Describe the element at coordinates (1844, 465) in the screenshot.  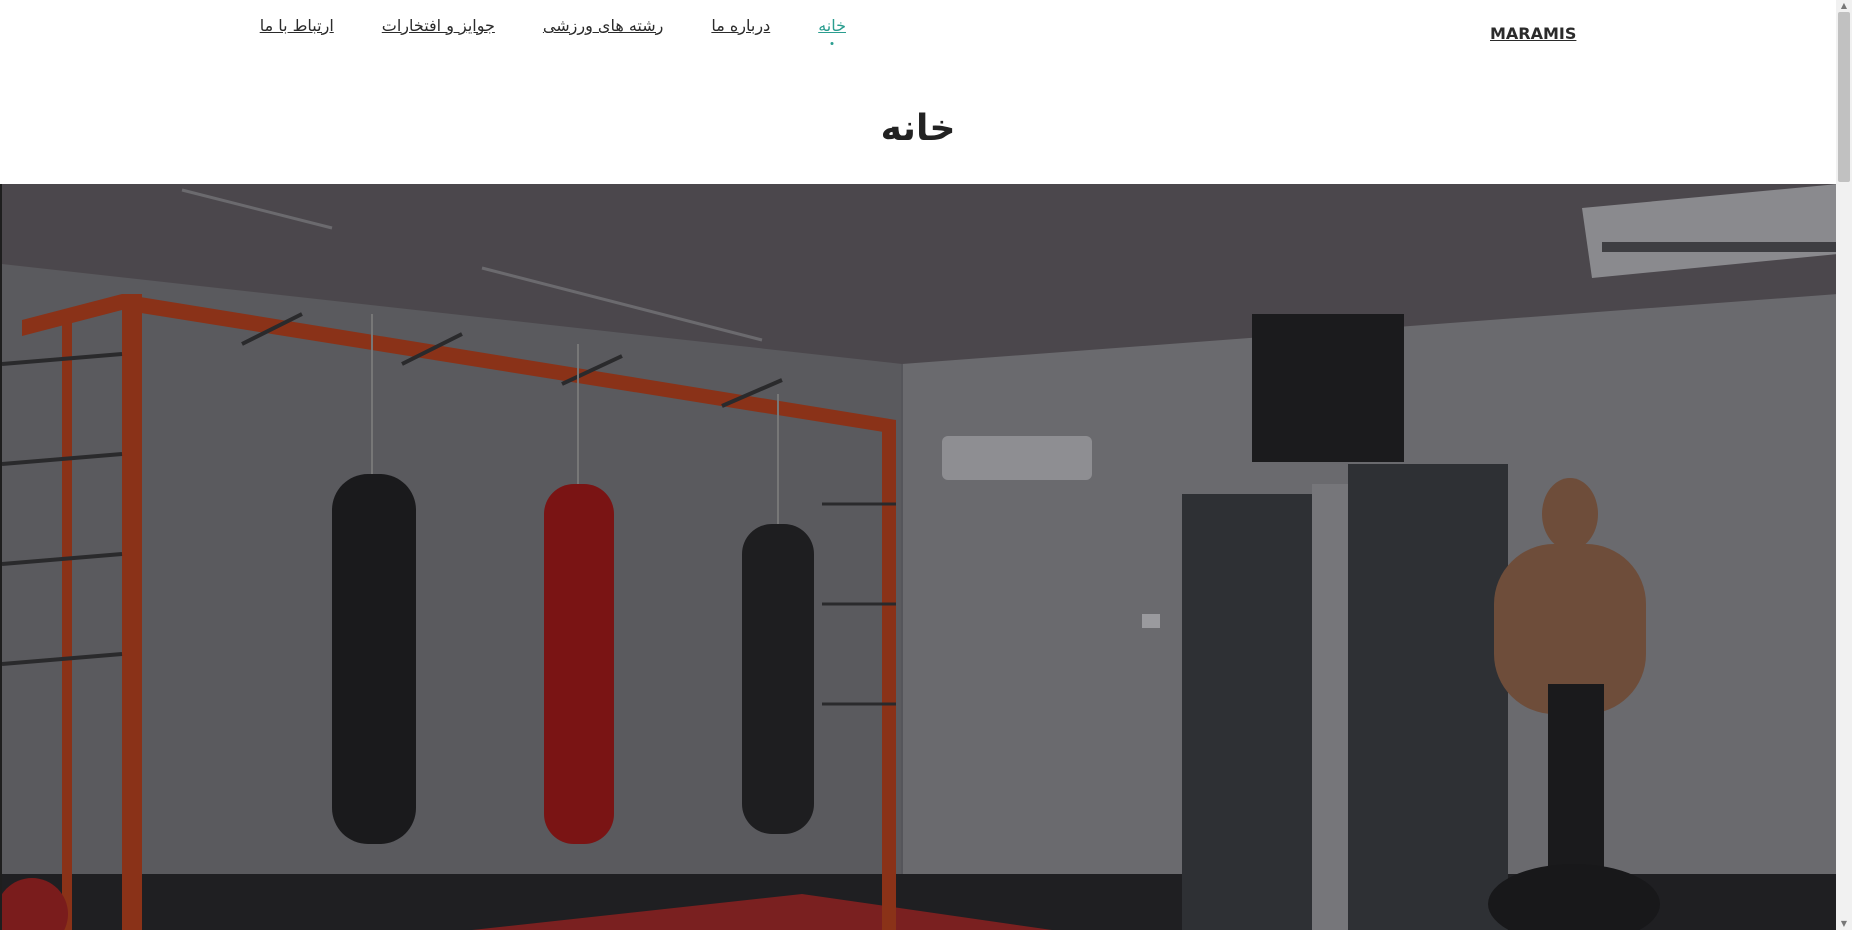
I see `page-scrollbar: ▲ ▼` at that location.